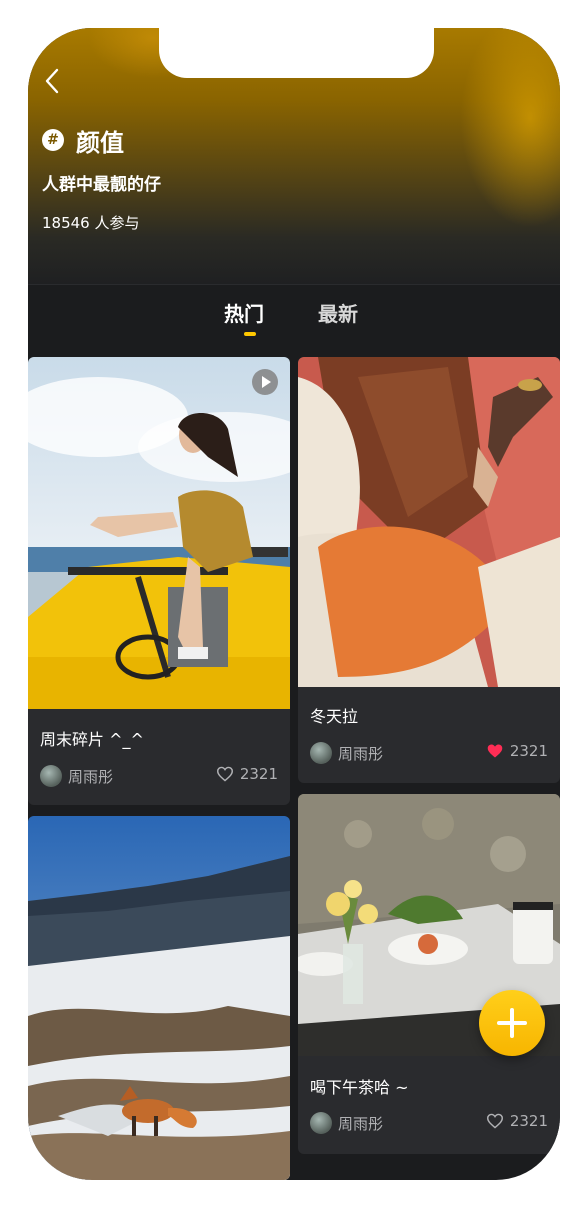 The width and height of the screenshot is (588, 1208). What do you see at coordinates (429, 974) in the screenshot?
I see `post-card: 喝下午茶哈 ~ 周雨彤 2321` at bounding box center [429, 974].